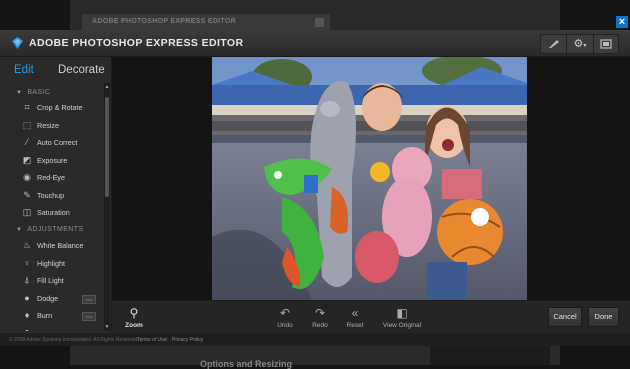 This screenshot has width=630, height=369. Describe the element at coordinates (57, 142) in the screenshot. I see `tool-label: Auto Correct` at that location.